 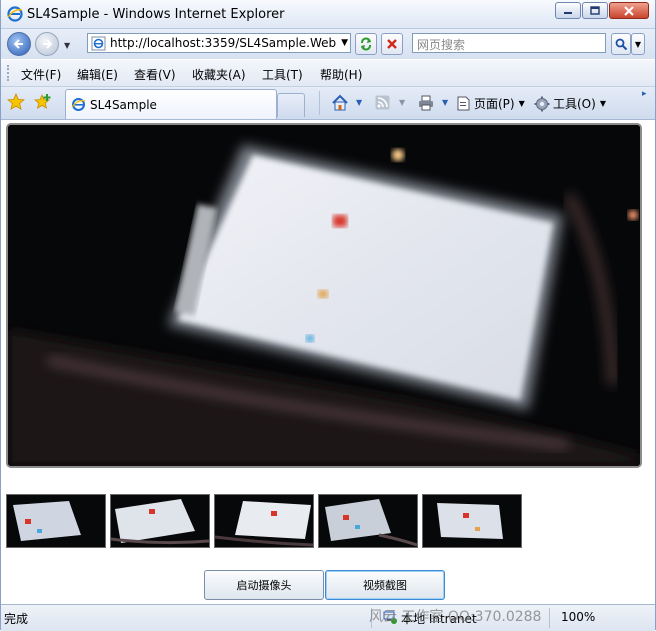 What do you see at coordinates (542, 103) in the screenshot?
I see `gear-icon` at bounding box center [542, 103].